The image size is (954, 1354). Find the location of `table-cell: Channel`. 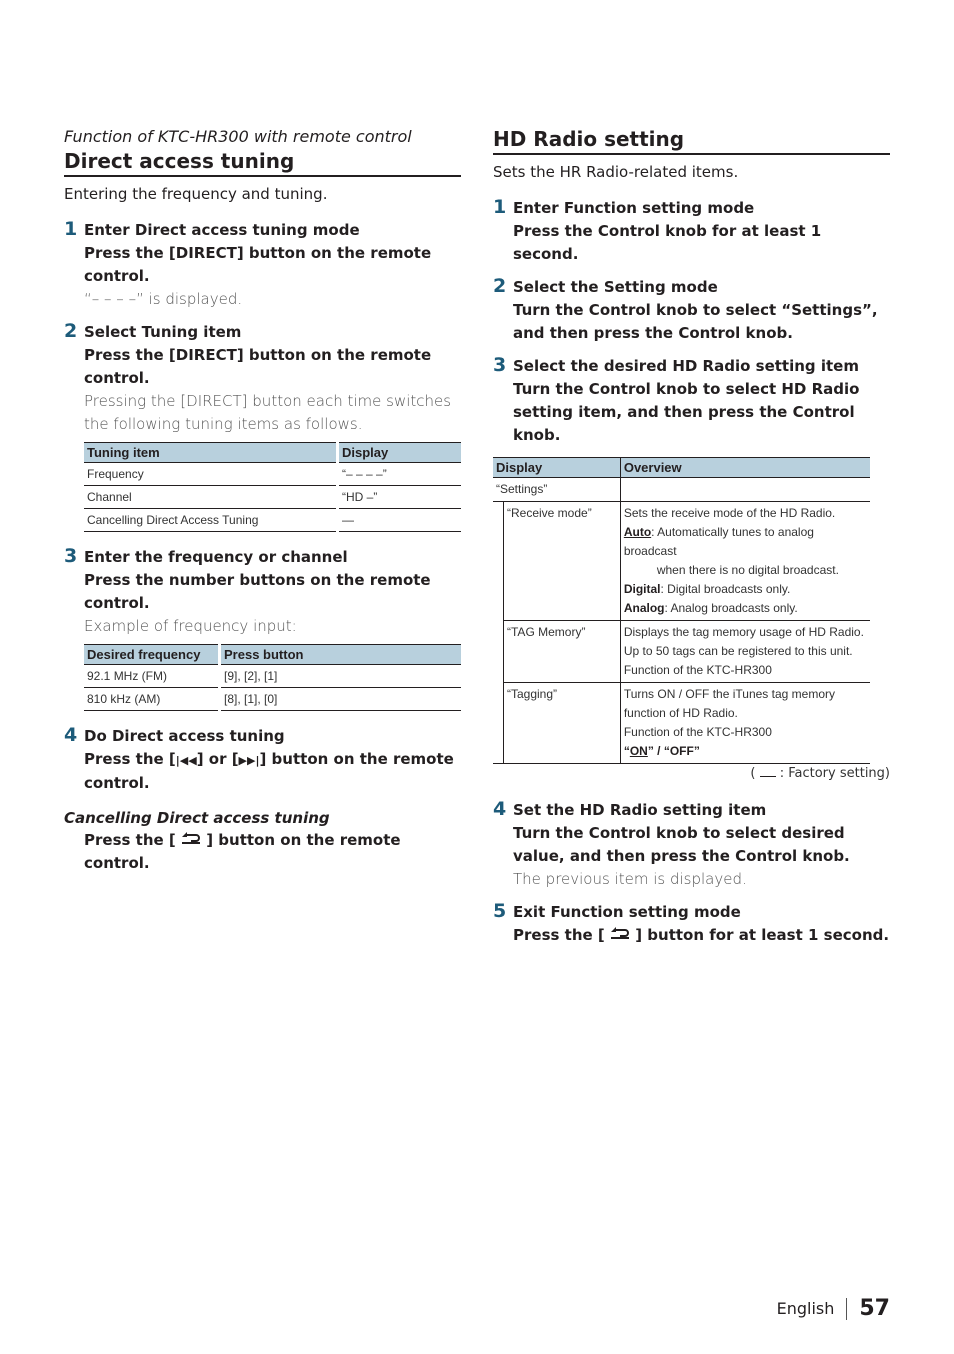

table-cell: Channel is located at coordinates (211, 497).